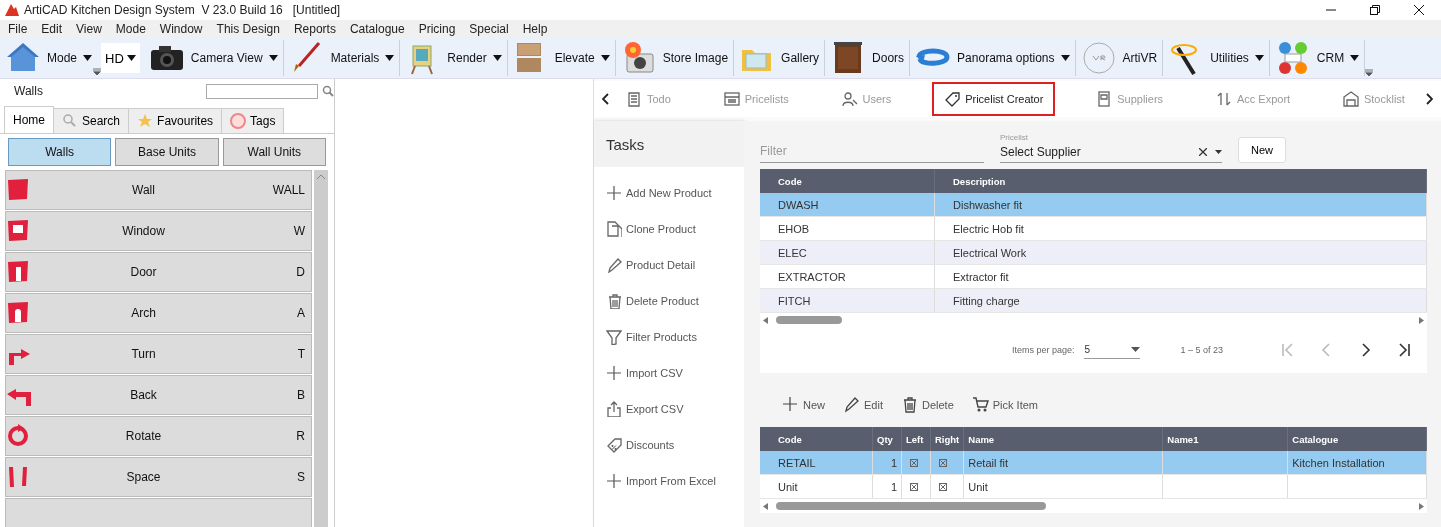  I want to click on toolbar-button: Doors, so click(868, 58).